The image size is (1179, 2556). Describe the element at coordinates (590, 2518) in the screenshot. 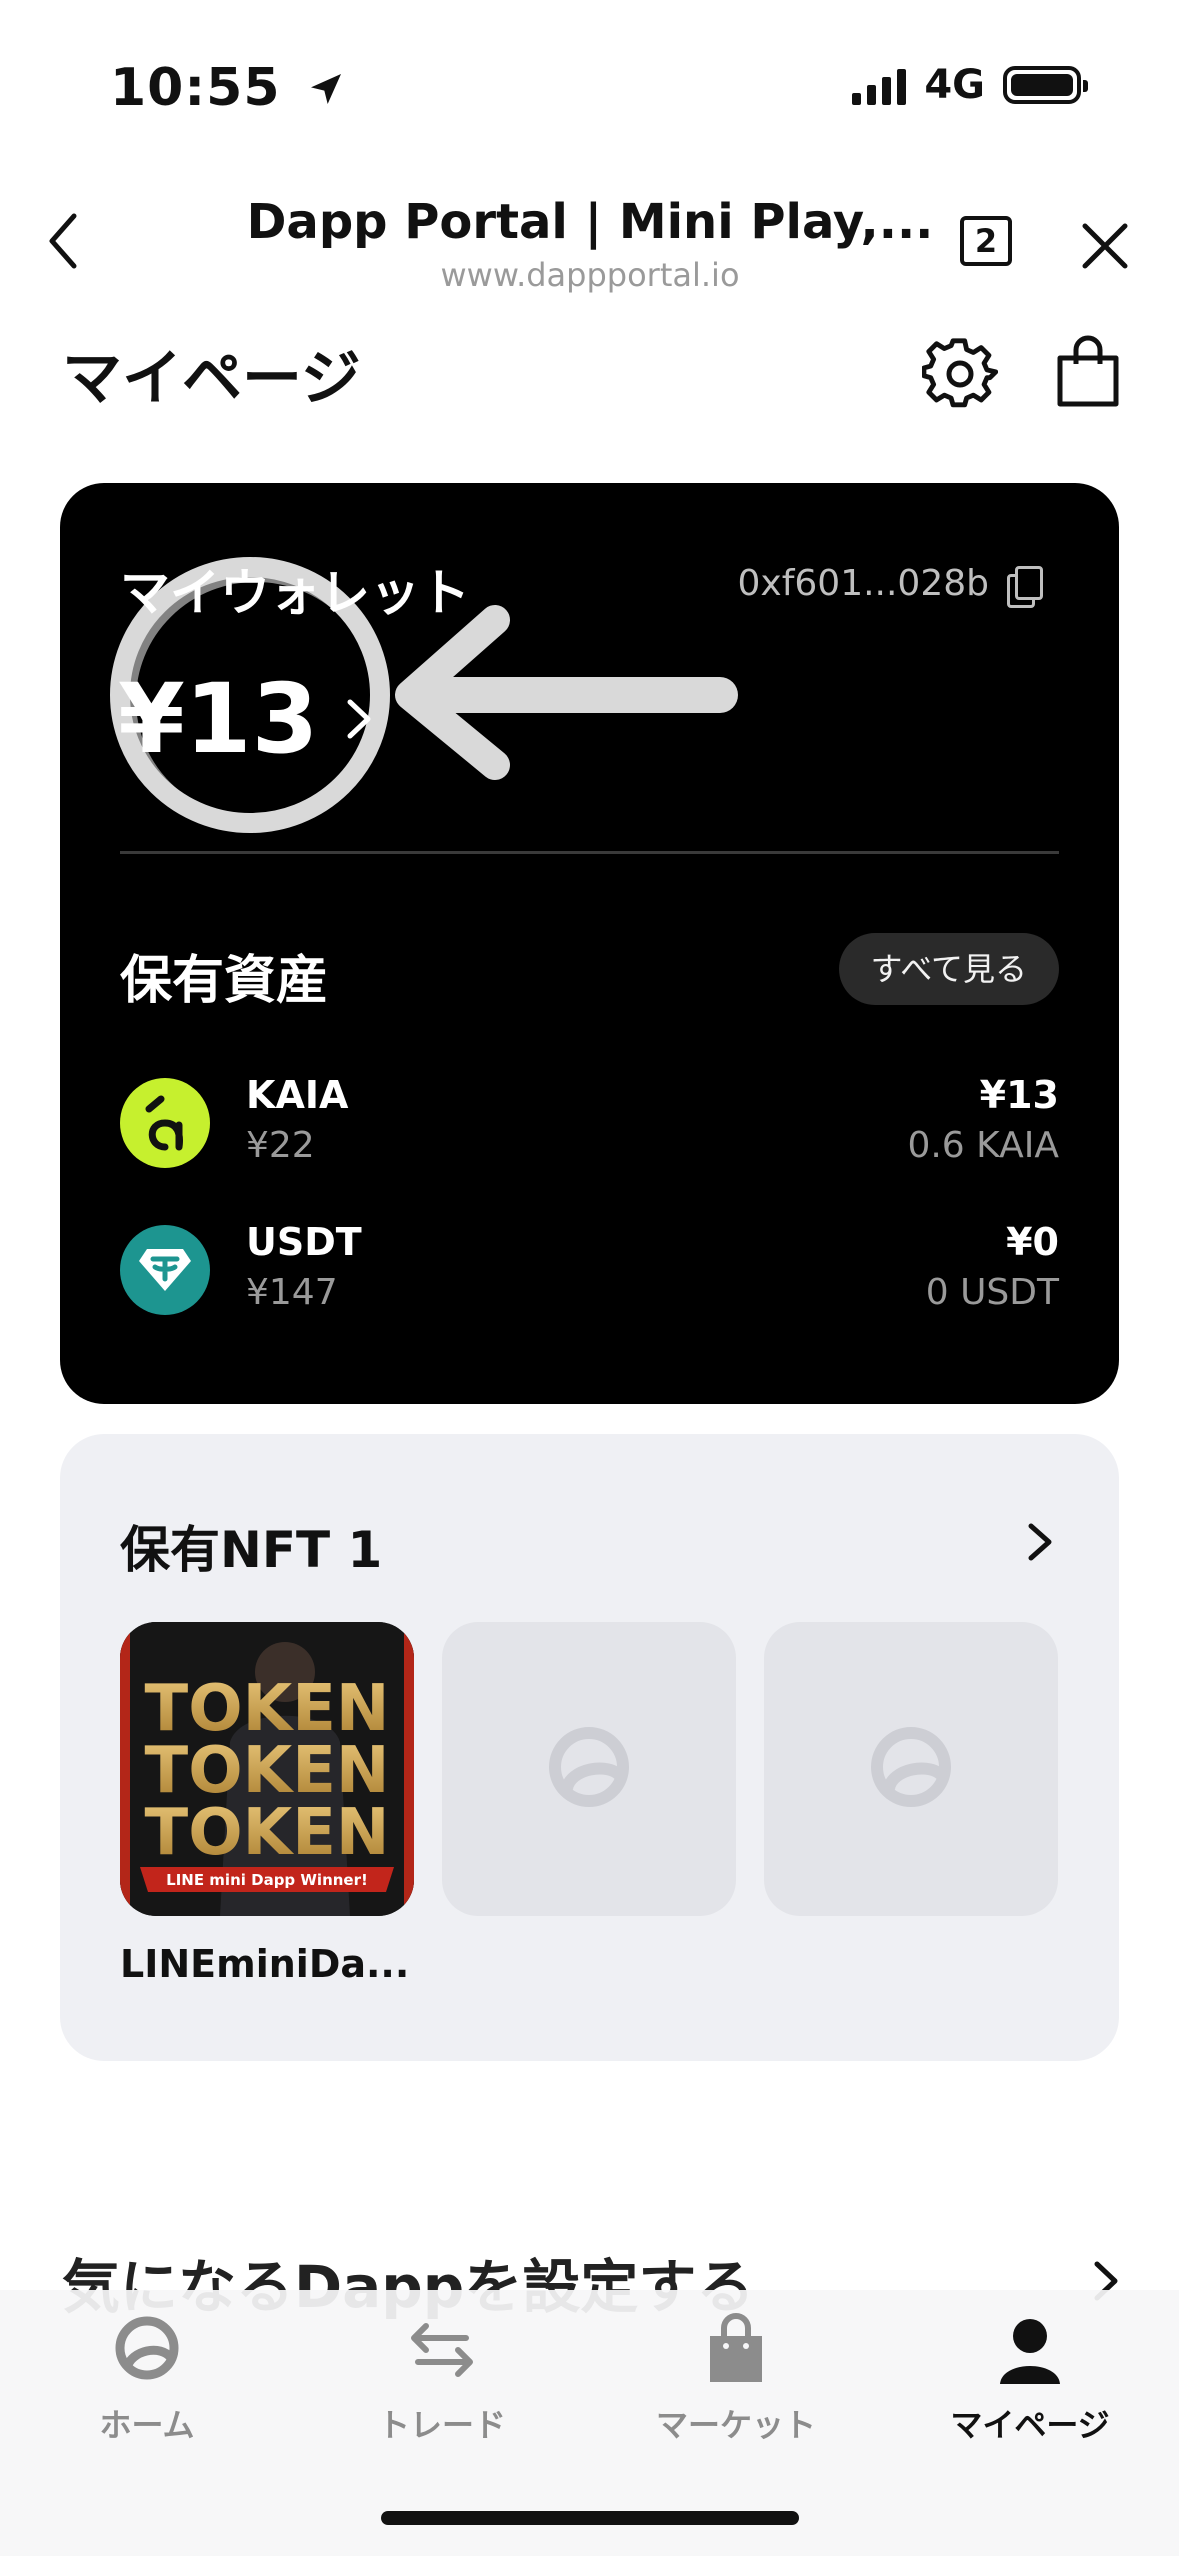

I see `home-indicator` at that location.